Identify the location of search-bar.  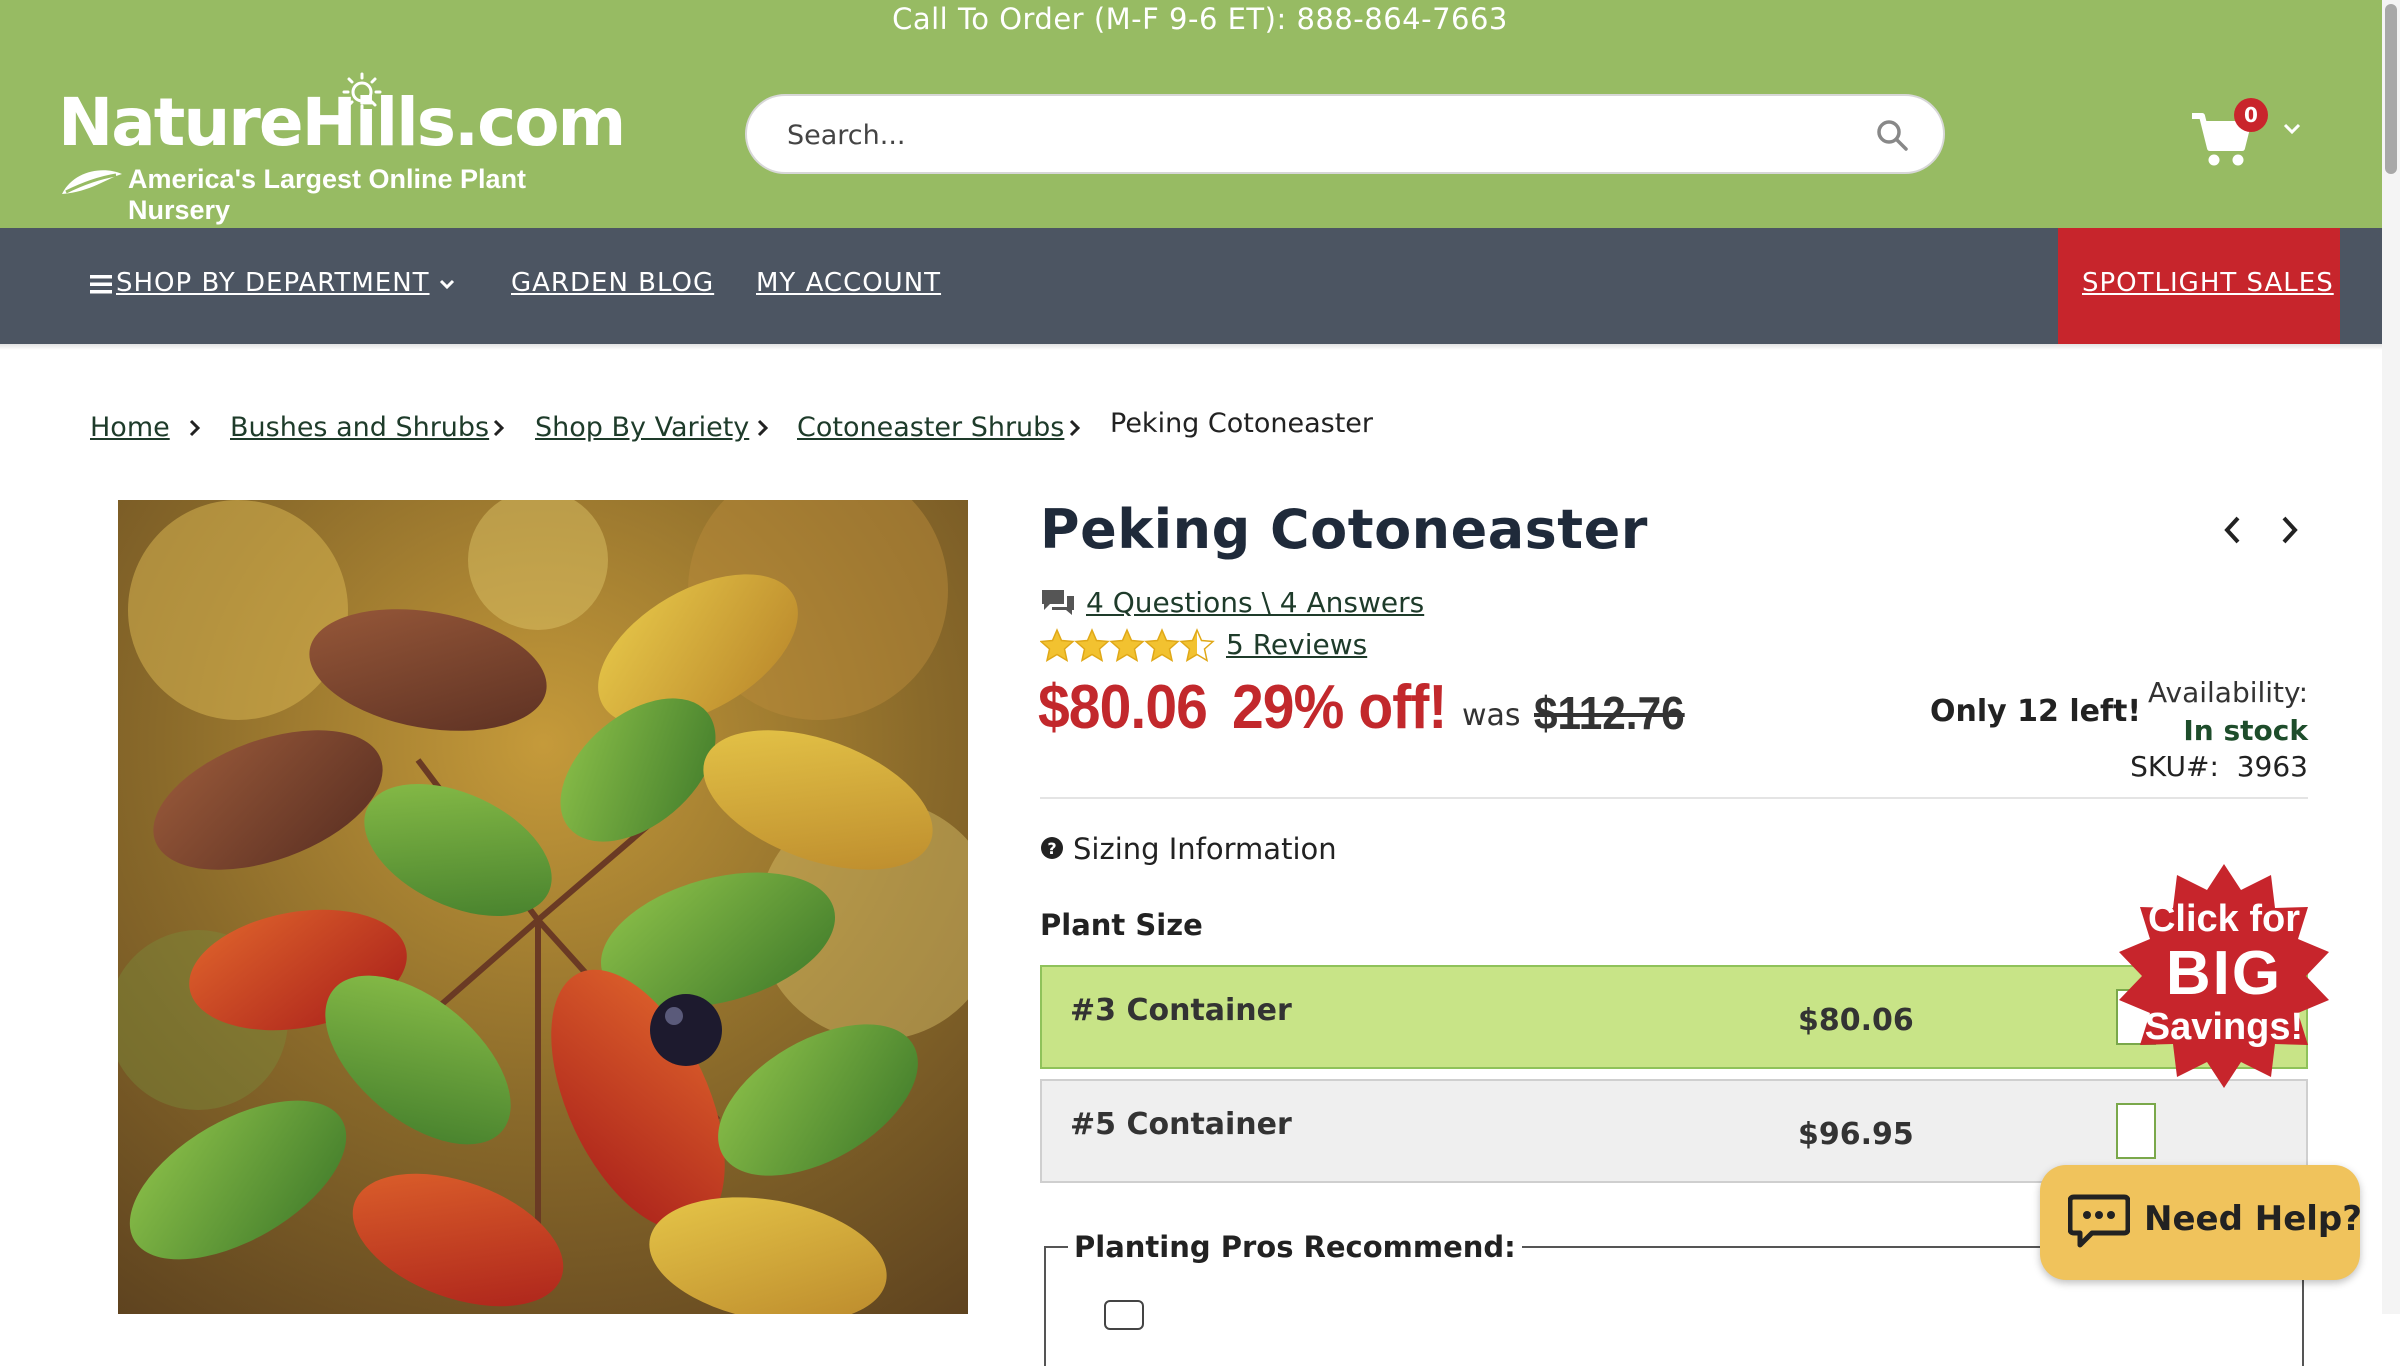
(1345, 134).